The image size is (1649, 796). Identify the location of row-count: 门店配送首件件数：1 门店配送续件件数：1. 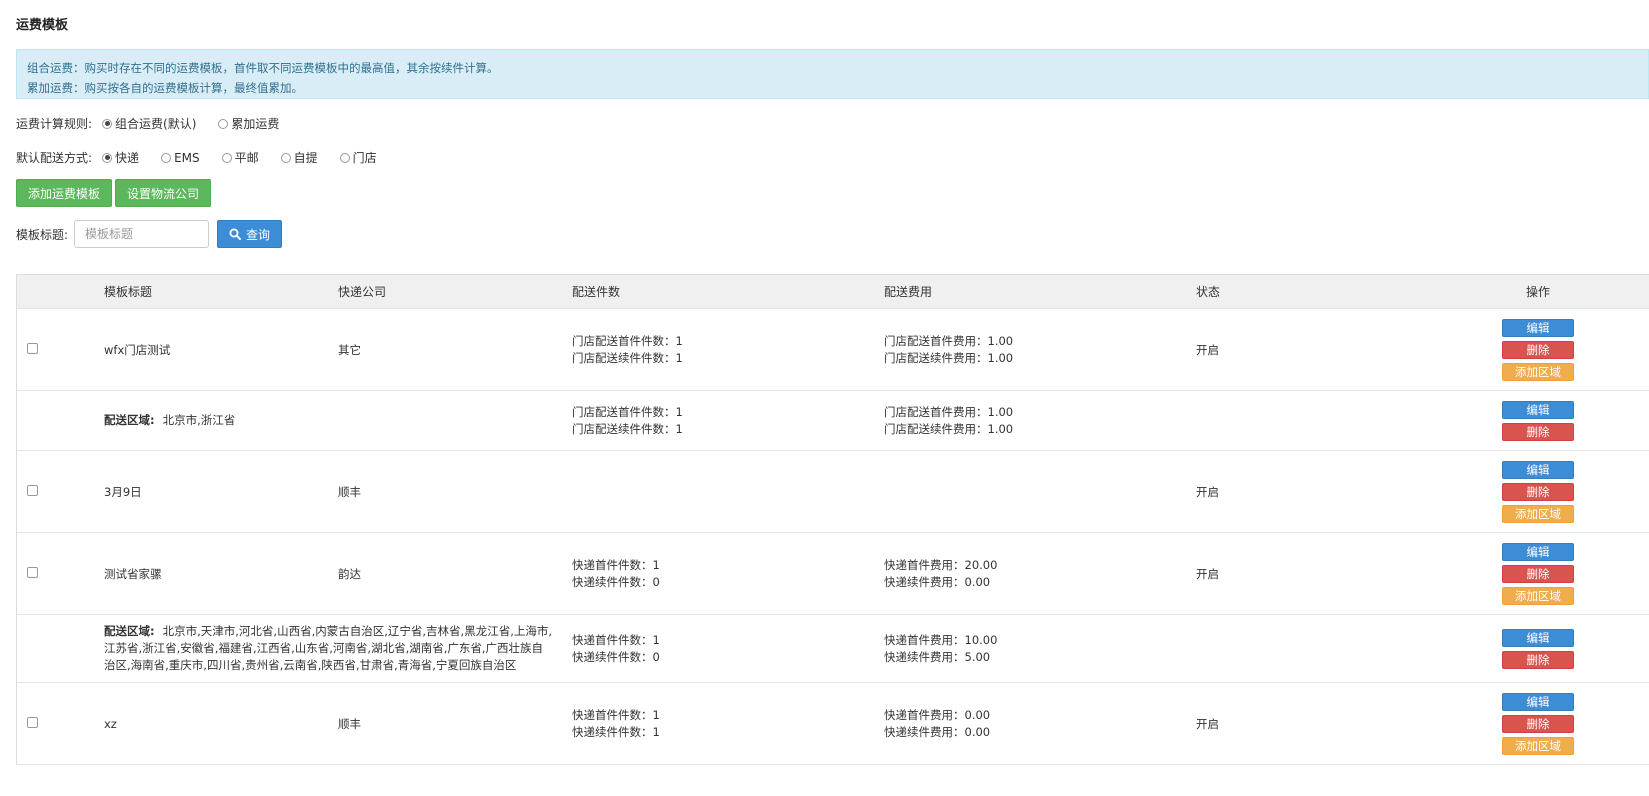
(627, 349).